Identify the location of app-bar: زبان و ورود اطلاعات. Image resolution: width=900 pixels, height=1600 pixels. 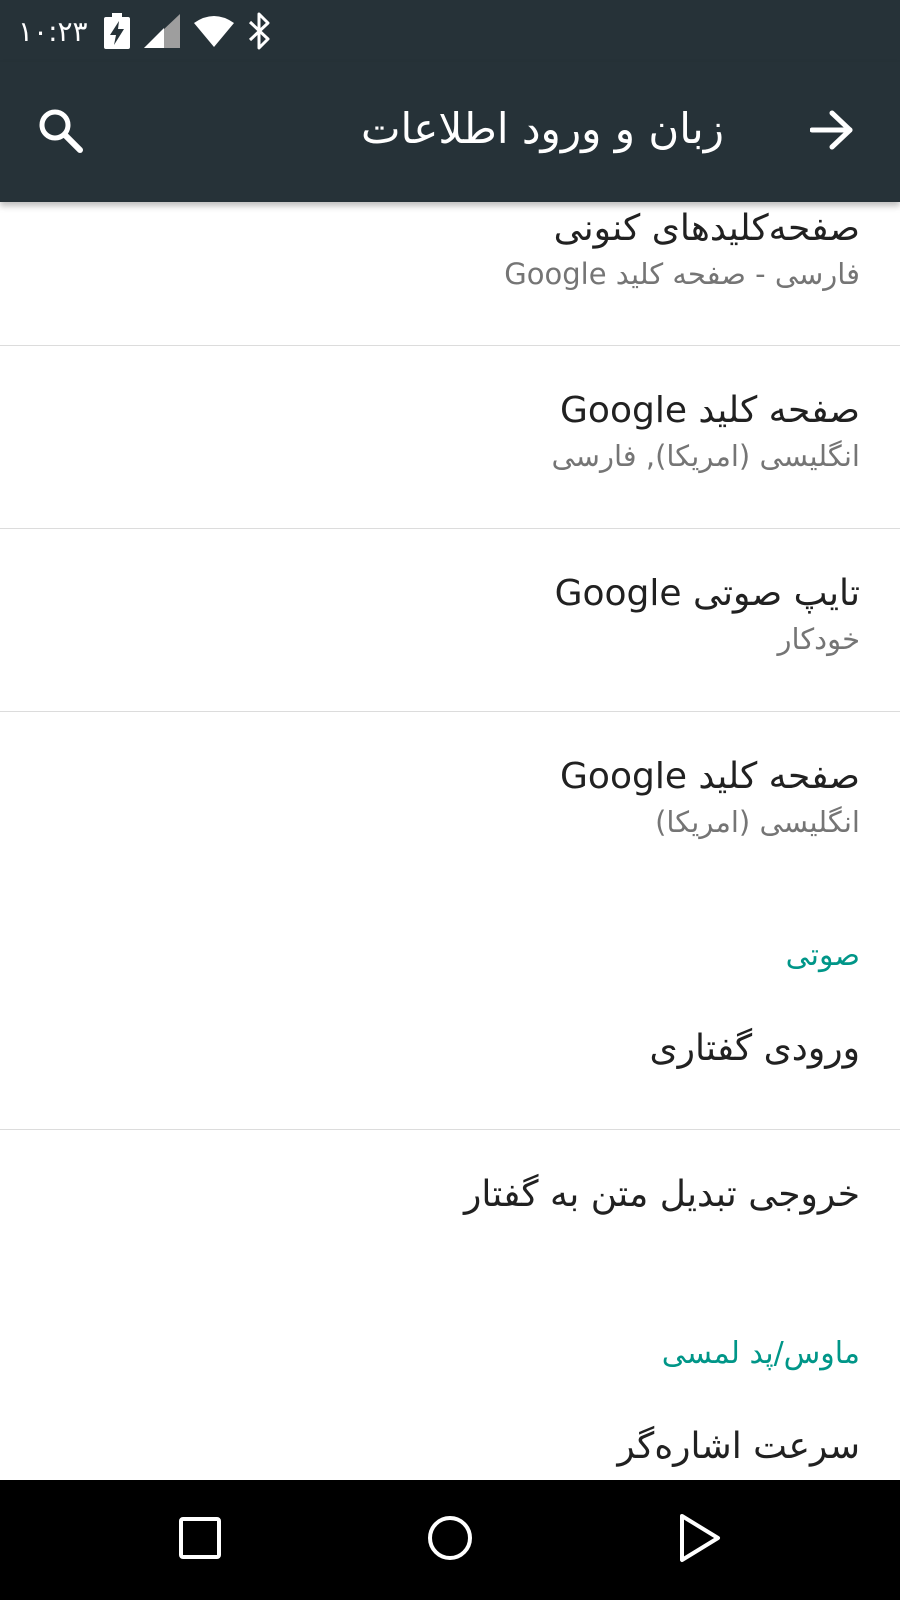
(450, 132).